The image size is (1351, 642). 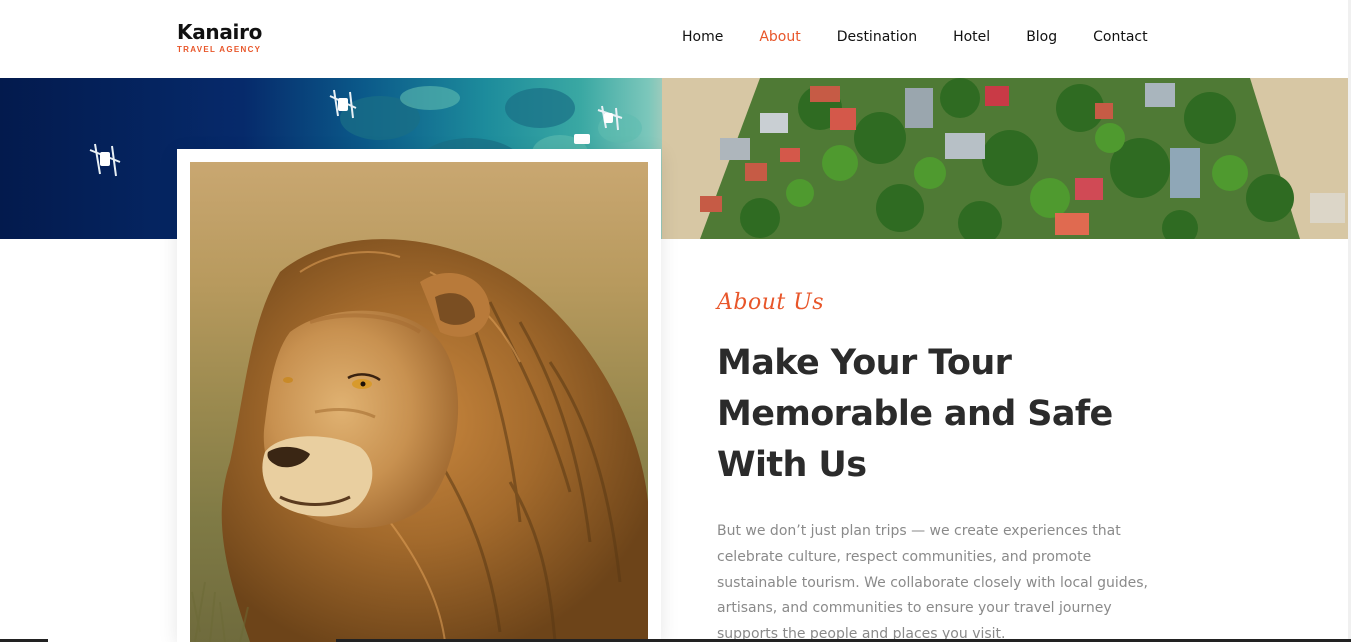 I want to click on about-eyebrow: About Us, so click(x=771, y=302).